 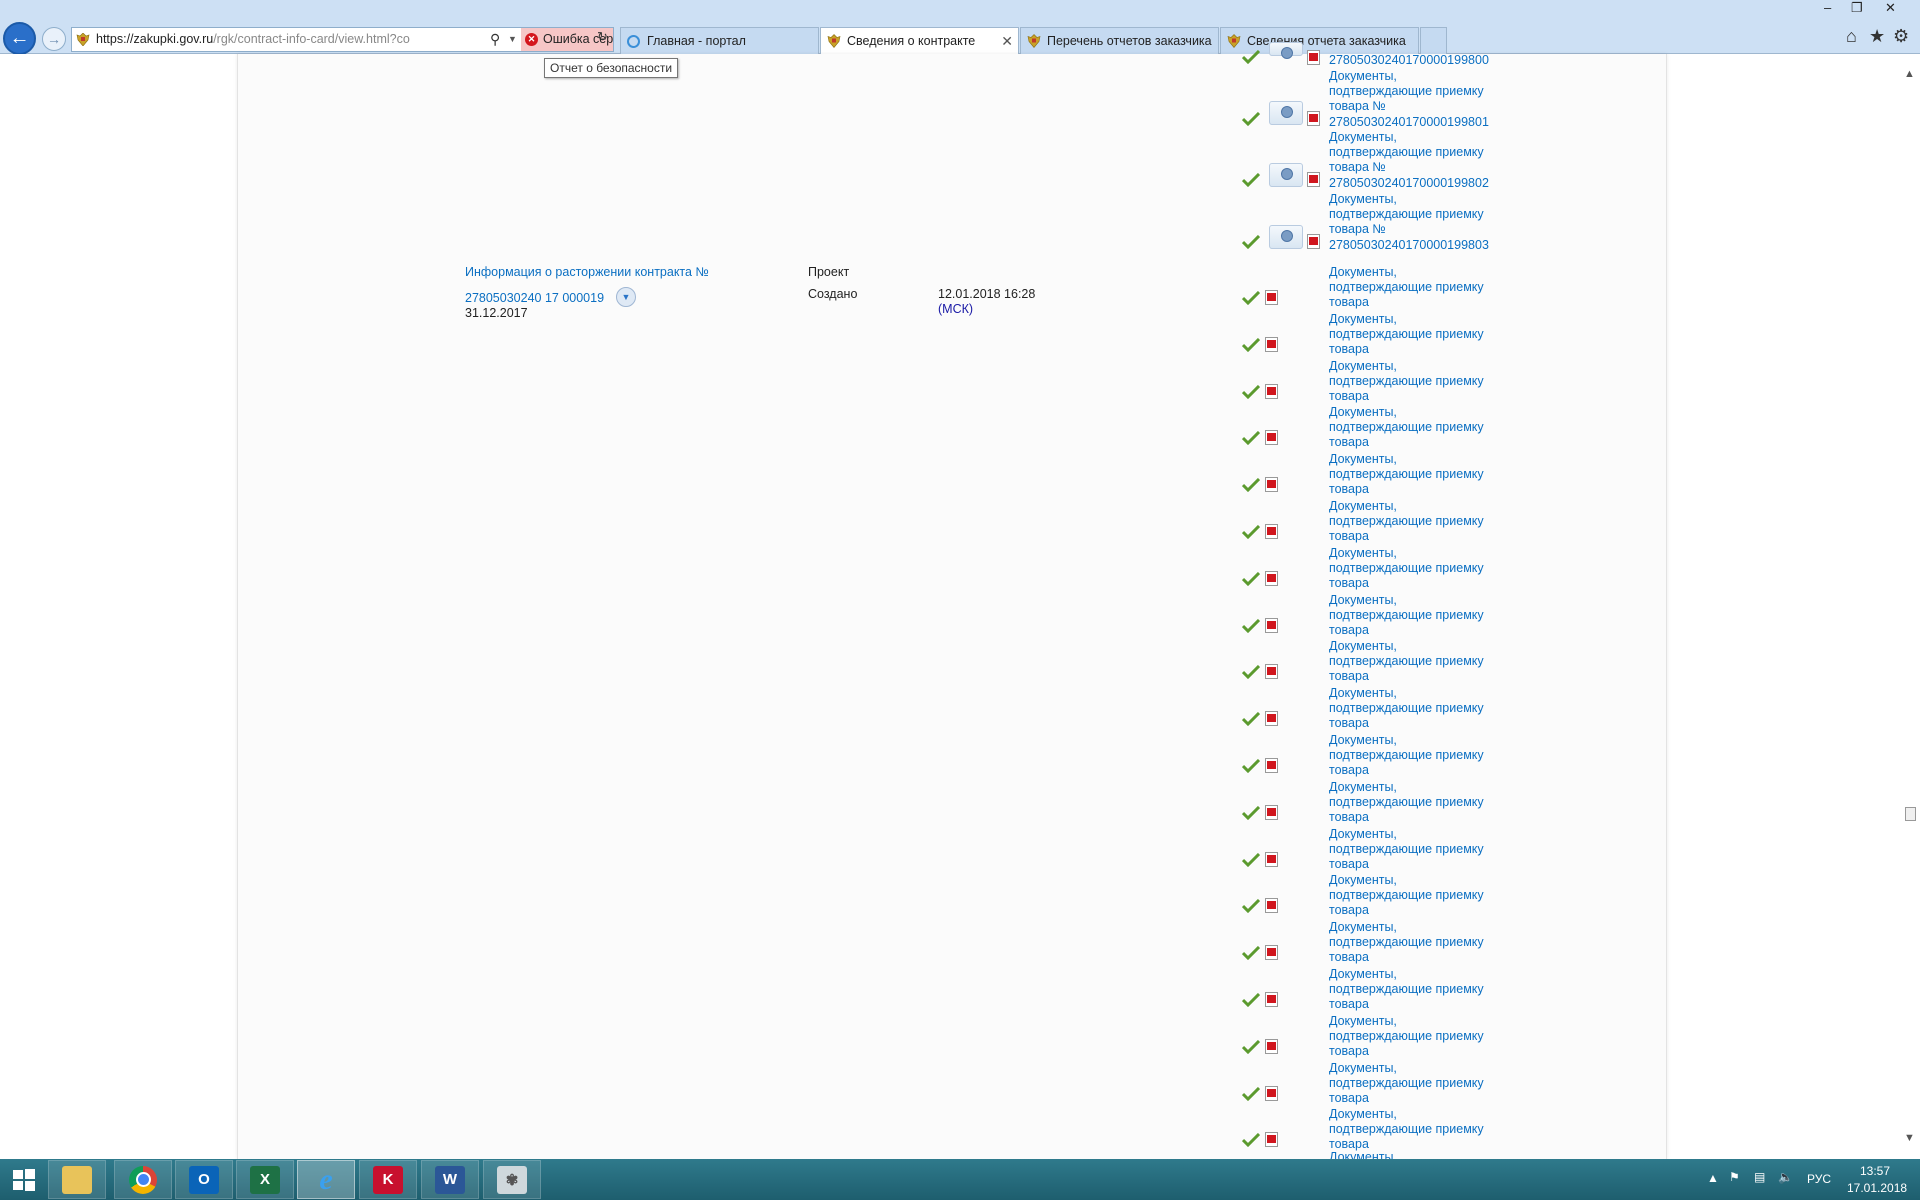 I want to click on coat-of-arms-icon, so click(x=1034, y=41).